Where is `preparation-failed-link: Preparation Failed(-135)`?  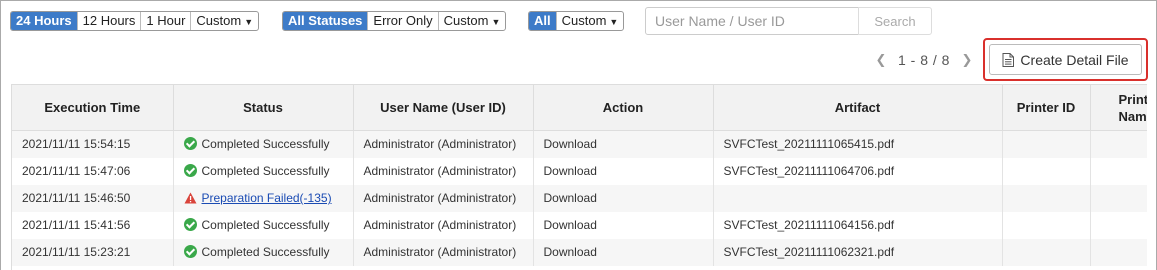
preparation-failed-link: Preparation Failed(-135) is located at coordinates (267, 198).